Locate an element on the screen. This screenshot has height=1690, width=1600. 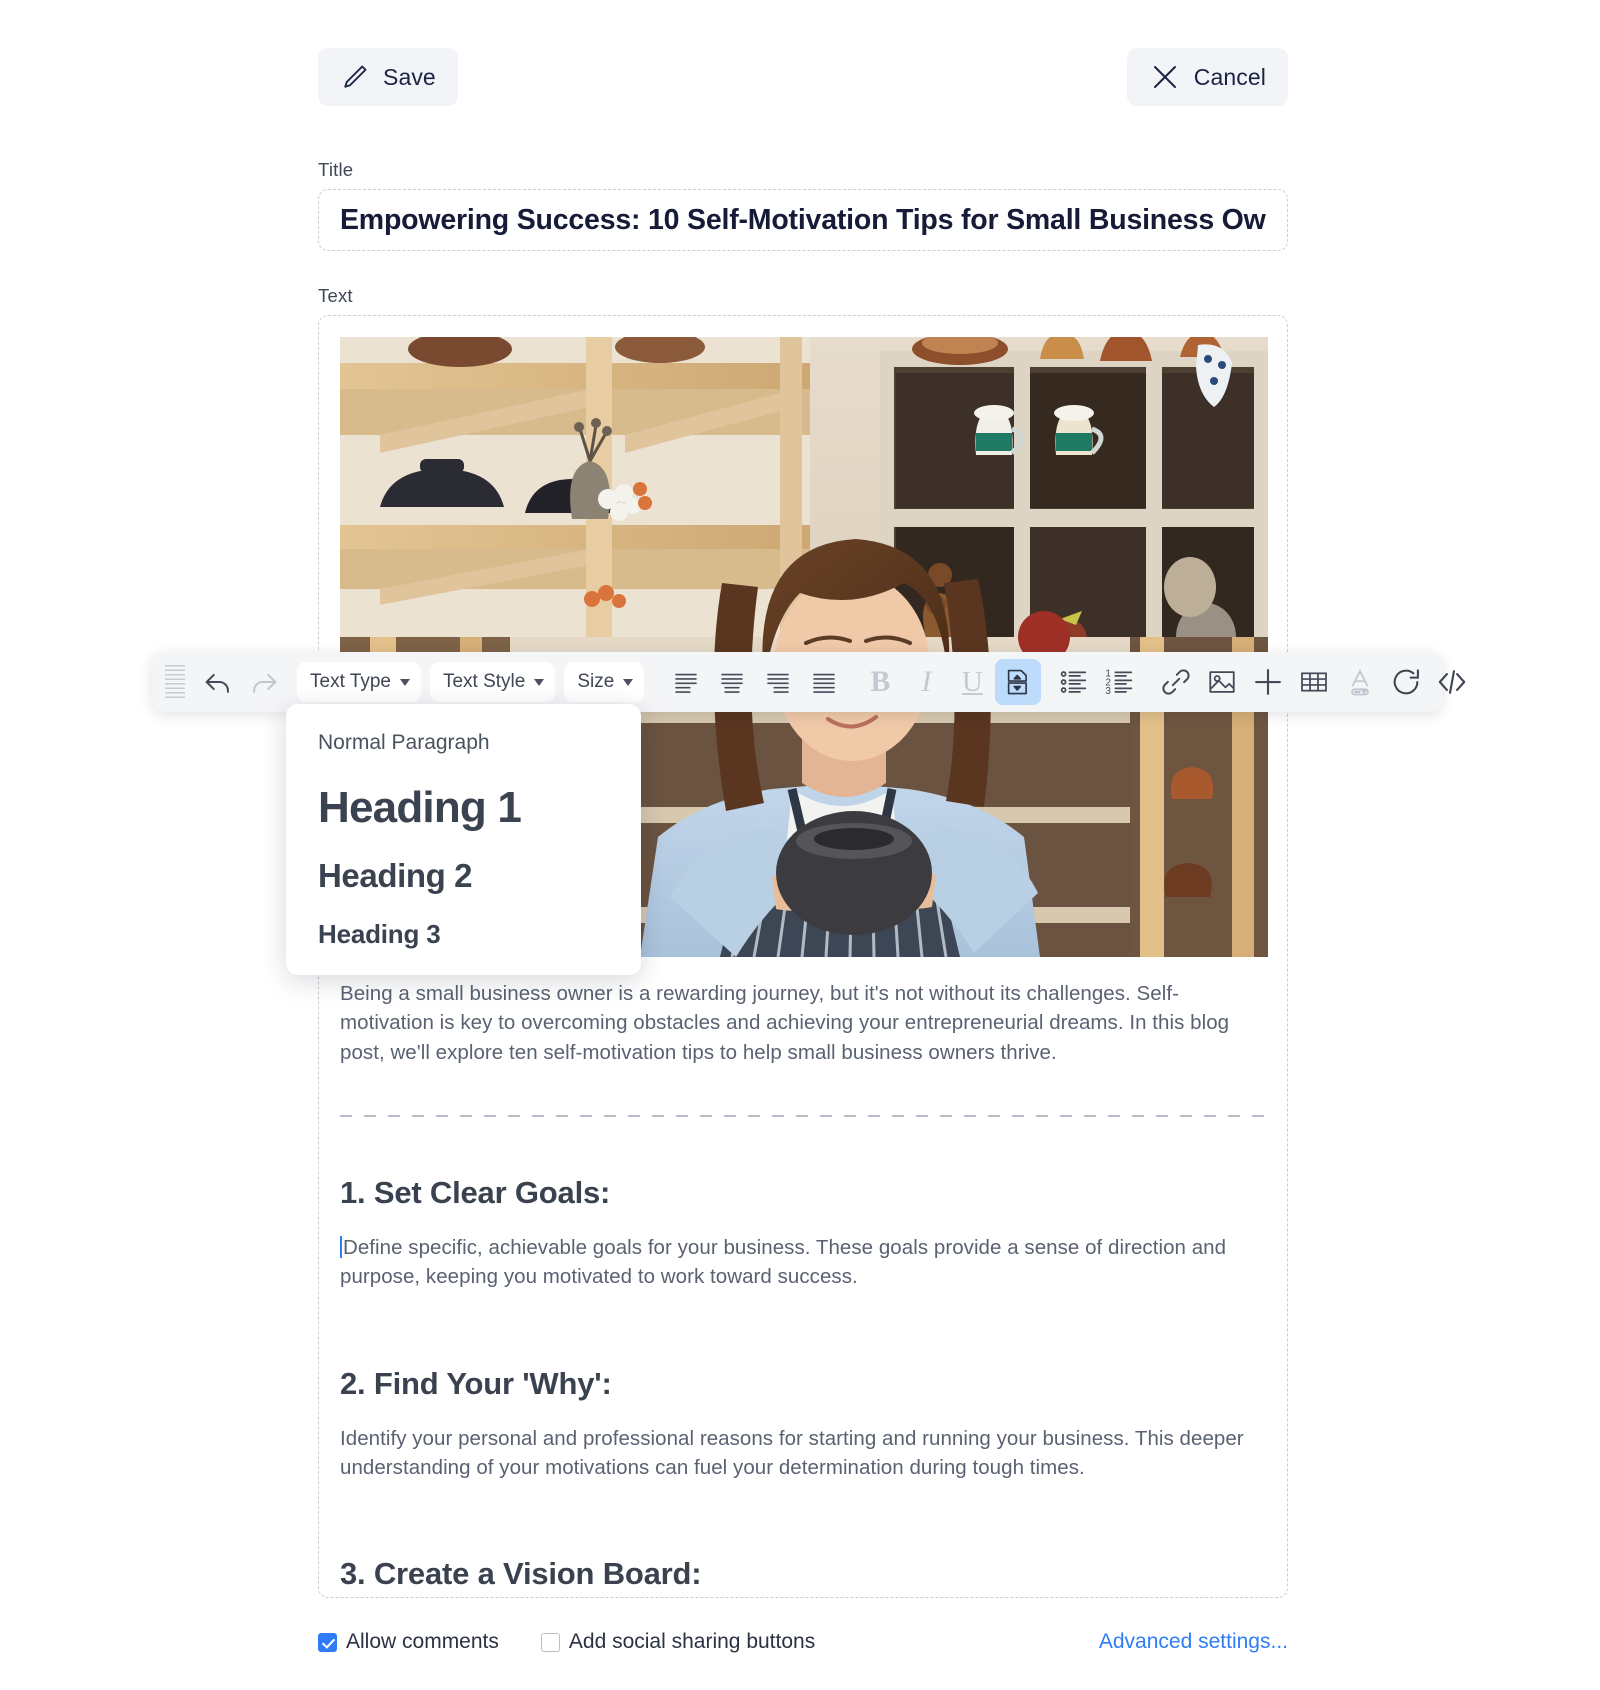
align-right-icon is located at coordinates (778, 682).